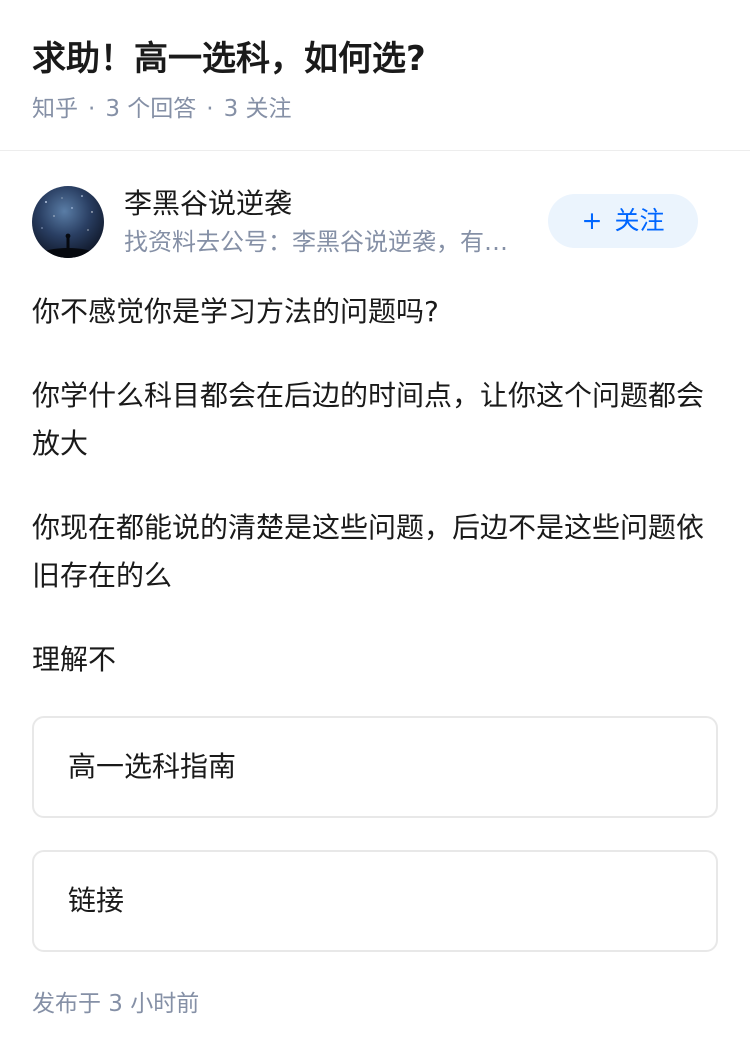 This screenshot has width=750, height=1054. Describe the element at coordinates (74, 659) in the screenshot. I see `answer-paragraph: 理解不` at that location.